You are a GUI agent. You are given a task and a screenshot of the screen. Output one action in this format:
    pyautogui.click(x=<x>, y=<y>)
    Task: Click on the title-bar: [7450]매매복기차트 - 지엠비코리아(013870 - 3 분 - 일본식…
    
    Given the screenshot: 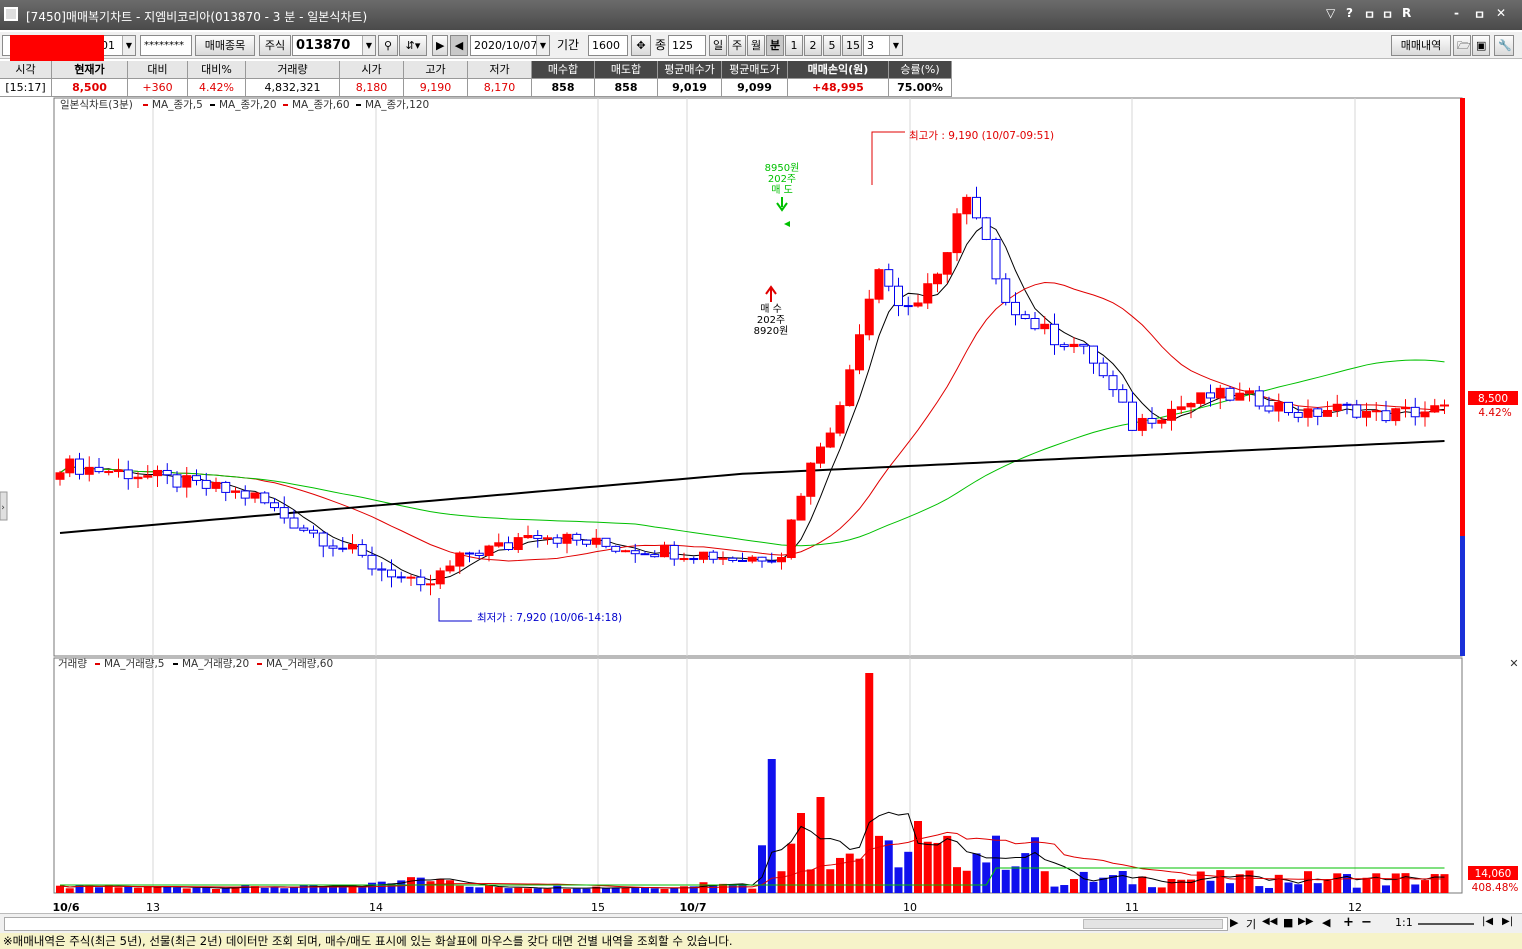 What is the action you would take?
    pyautogui.click(x=761, y=15)
    